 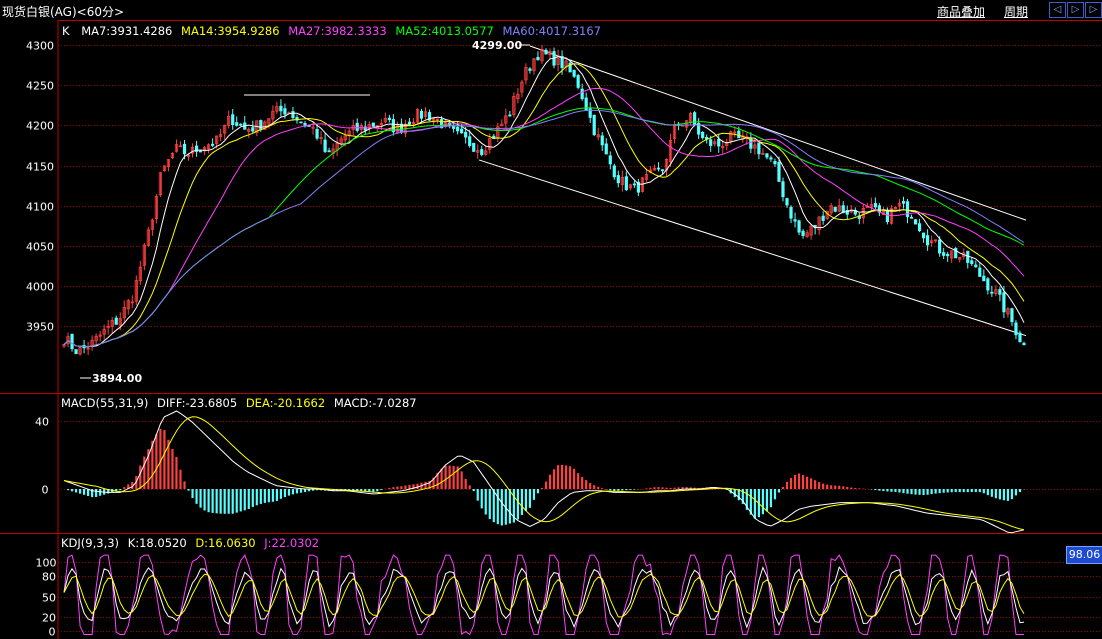 I want to click on kdj-legend: KDJ(9,3,3) K:18.0520 D:16.0630 J:22.0302, so click(x=190, y=543).